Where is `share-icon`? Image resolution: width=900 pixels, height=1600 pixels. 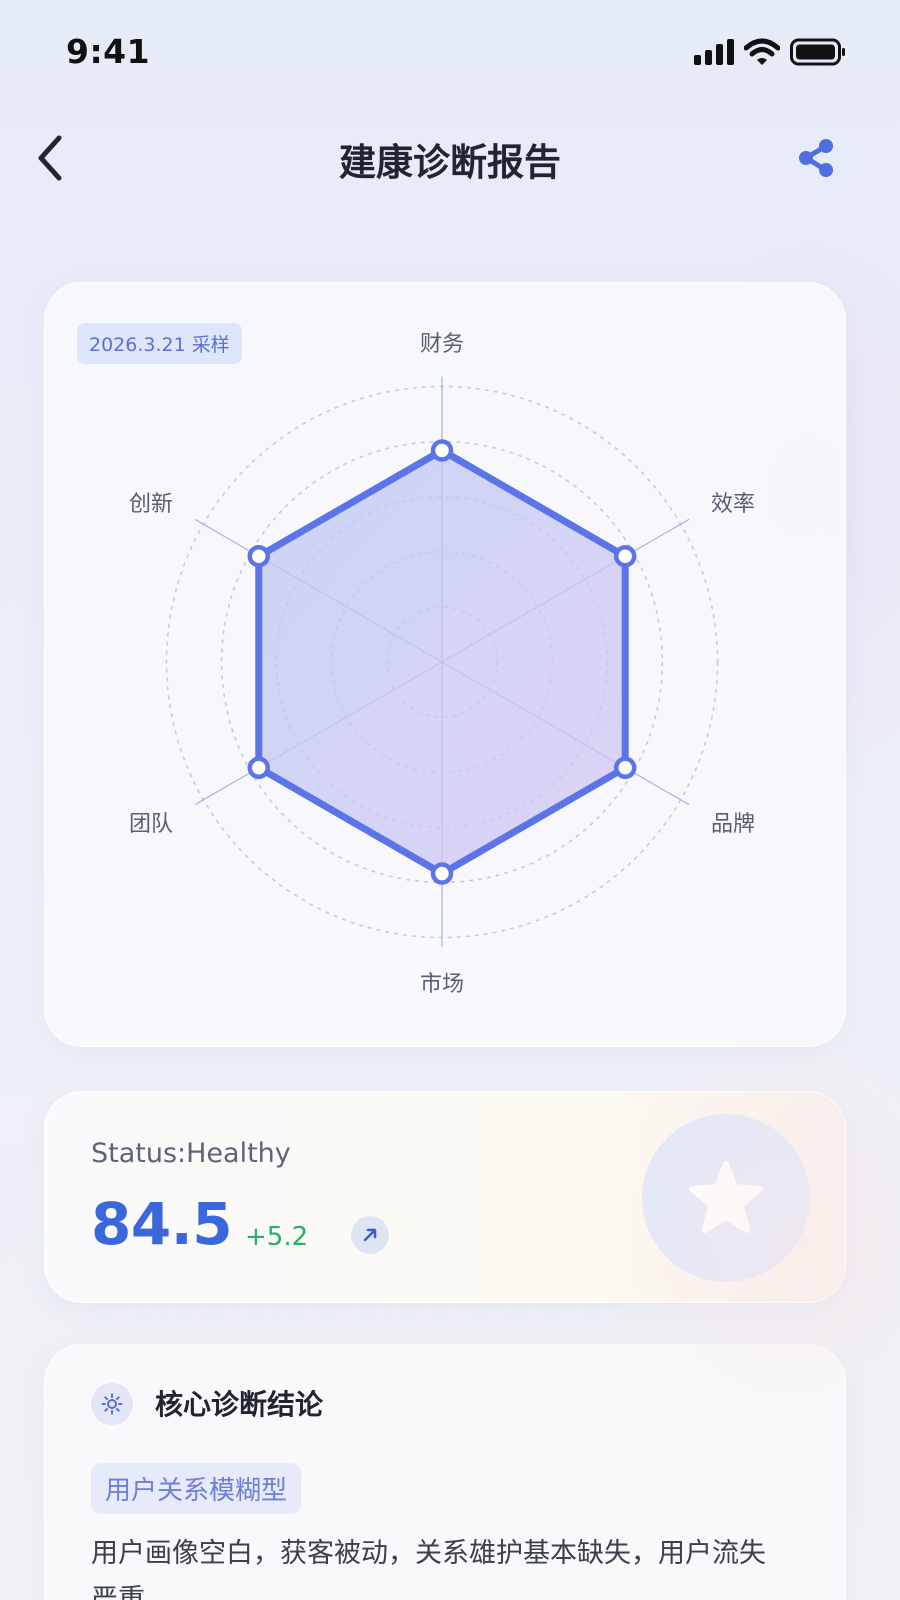 share-icon is located at coordinates (816, 158).